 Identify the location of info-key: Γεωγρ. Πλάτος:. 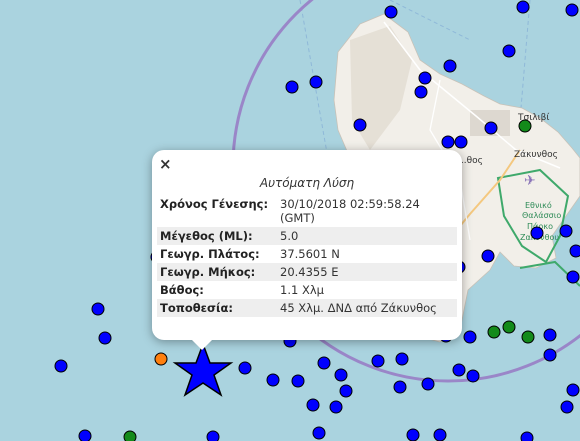
(210, 254).